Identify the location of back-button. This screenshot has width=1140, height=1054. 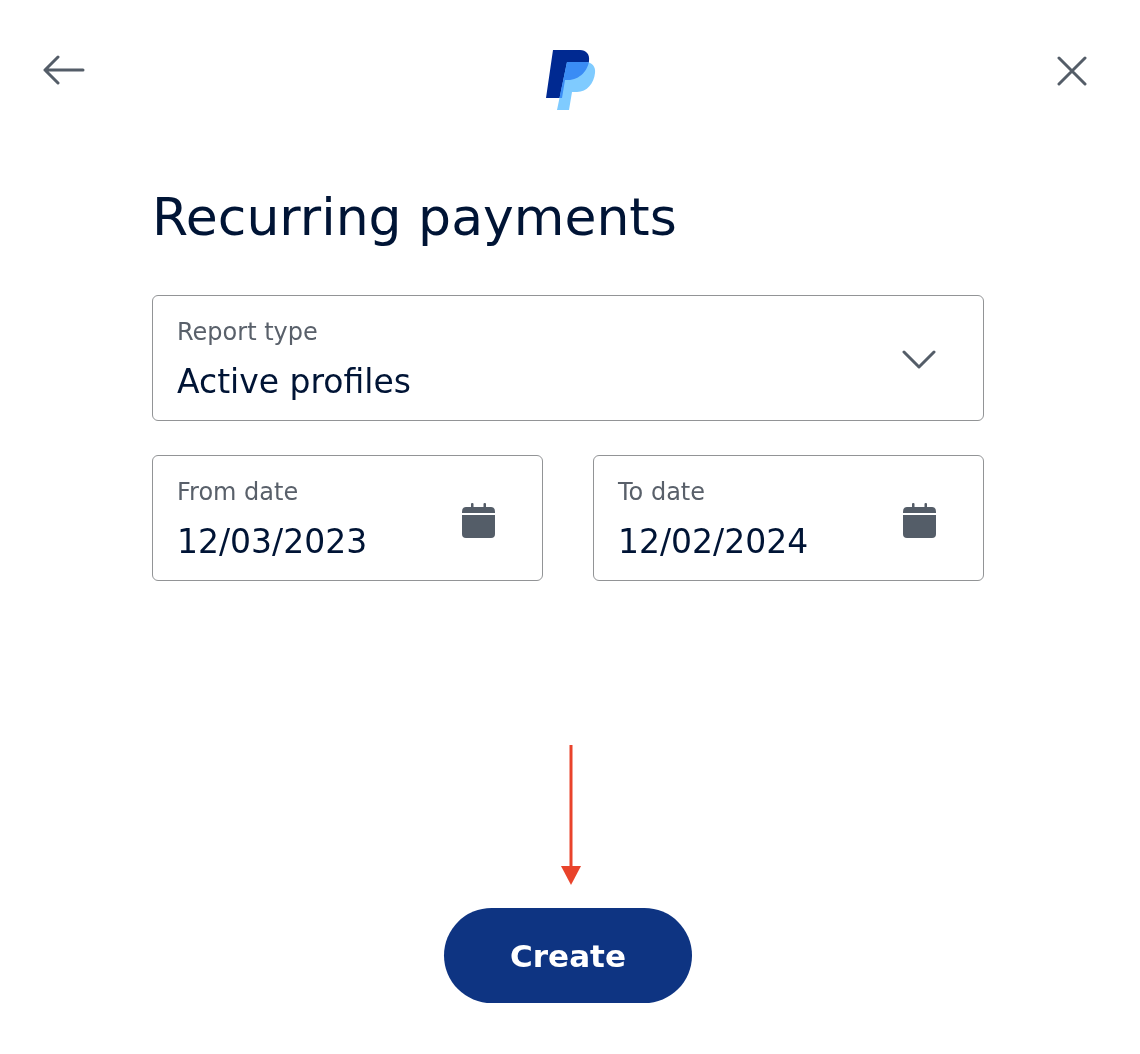
(64, 70).